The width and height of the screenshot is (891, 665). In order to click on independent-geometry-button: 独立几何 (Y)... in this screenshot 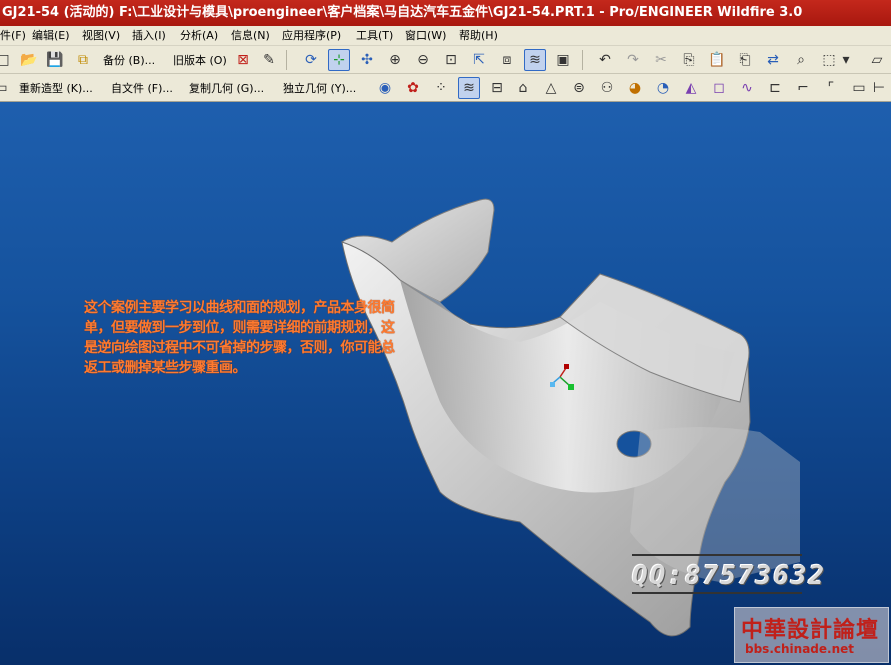, I will do `click(319, 88)`.